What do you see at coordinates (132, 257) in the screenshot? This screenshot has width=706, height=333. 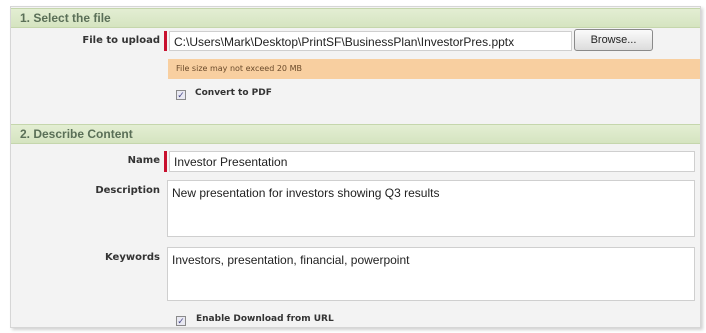 I see `keywords-label: Keywords` at bounding box center [132, 257].